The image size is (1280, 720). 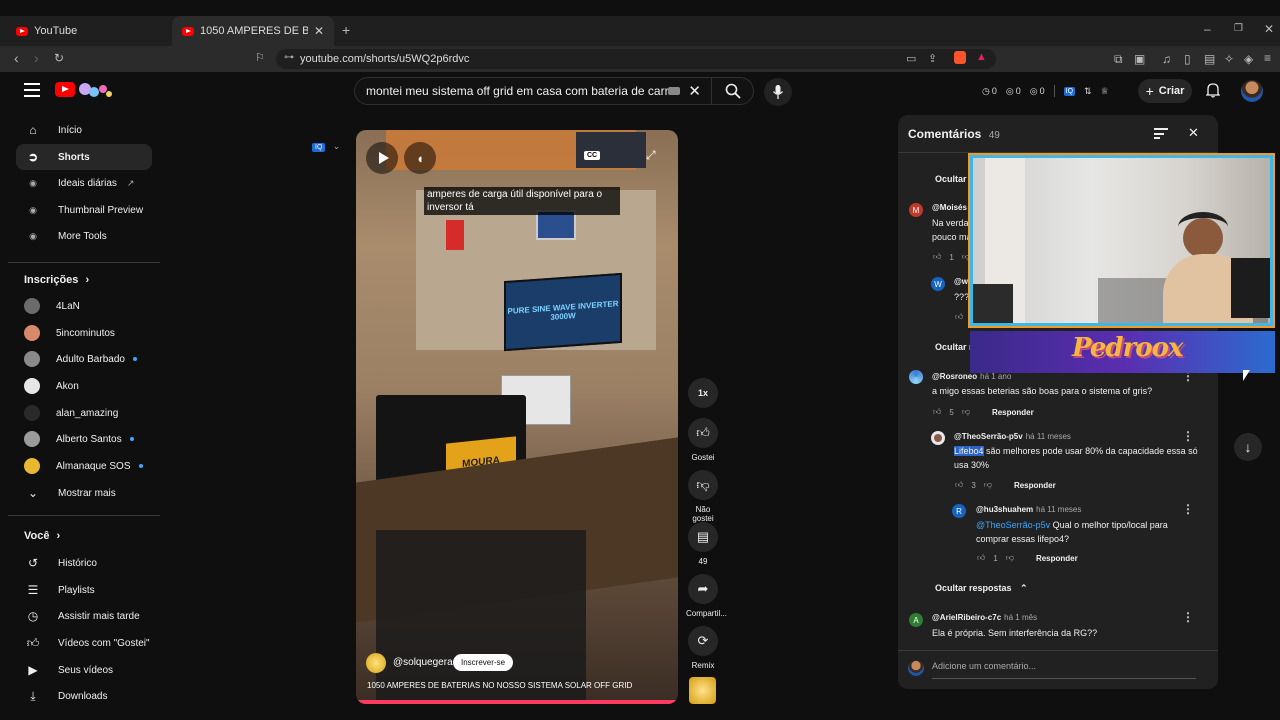 I want to click on close-tab-icon: ✕, so click(x=319, y=31).